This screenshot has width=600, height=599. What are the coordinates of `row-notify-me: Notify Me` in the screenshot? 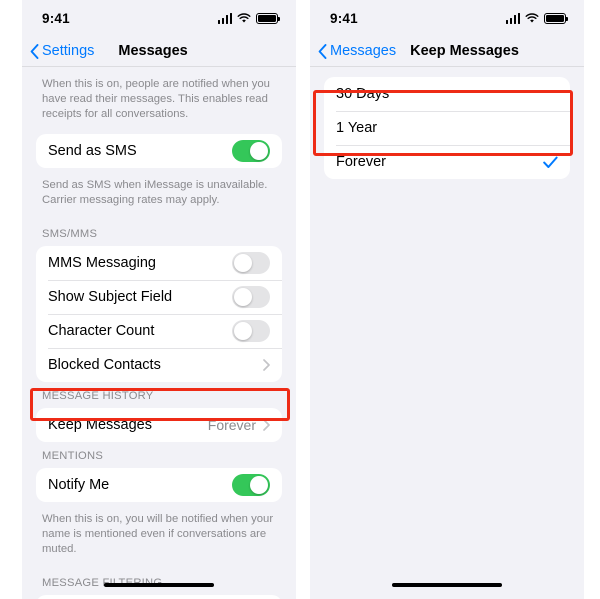 It's located at (159, 485).